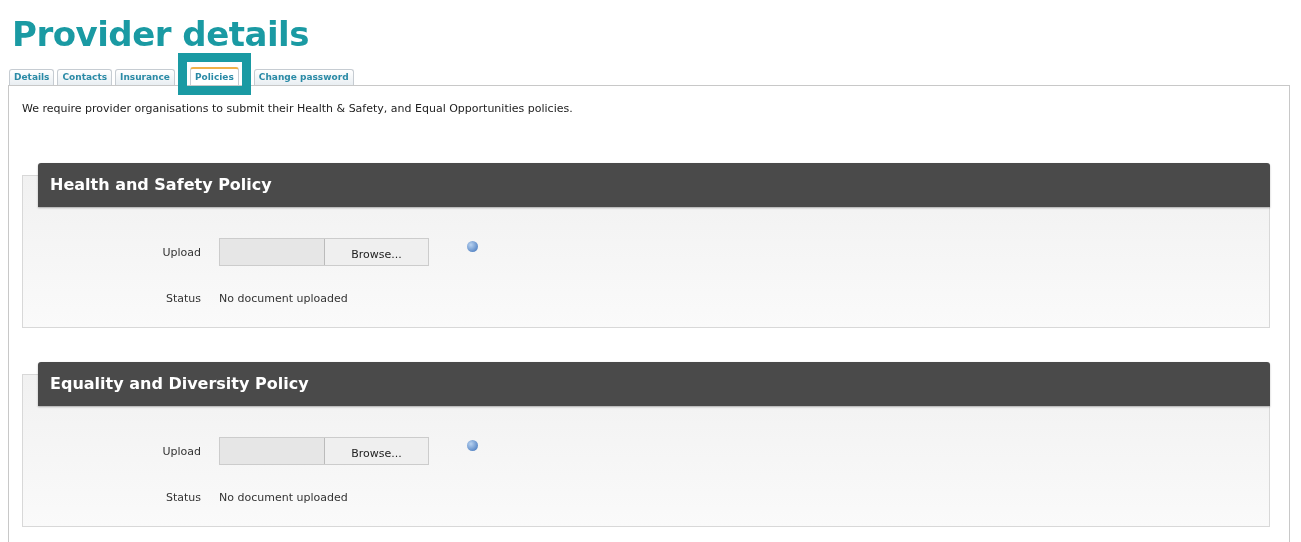 The width and height of the screenshot is (1301, 542). Describe the element at coordinates (214, 76) in the screenshot. I see `tab: Policies` at that location.